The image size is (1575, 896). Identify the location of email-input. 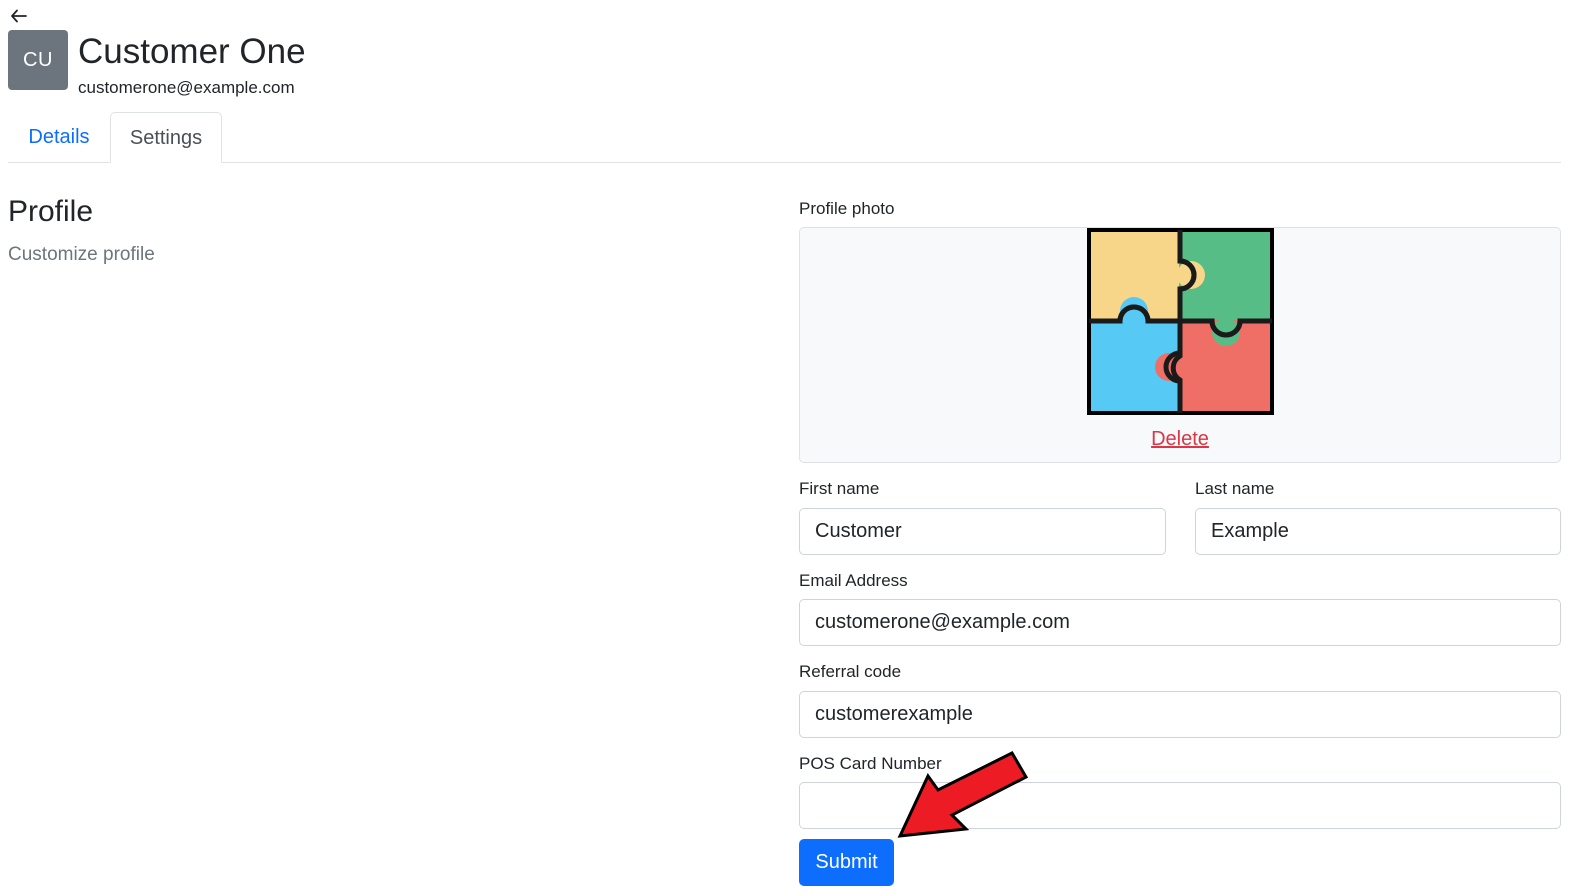
(1180, 622).